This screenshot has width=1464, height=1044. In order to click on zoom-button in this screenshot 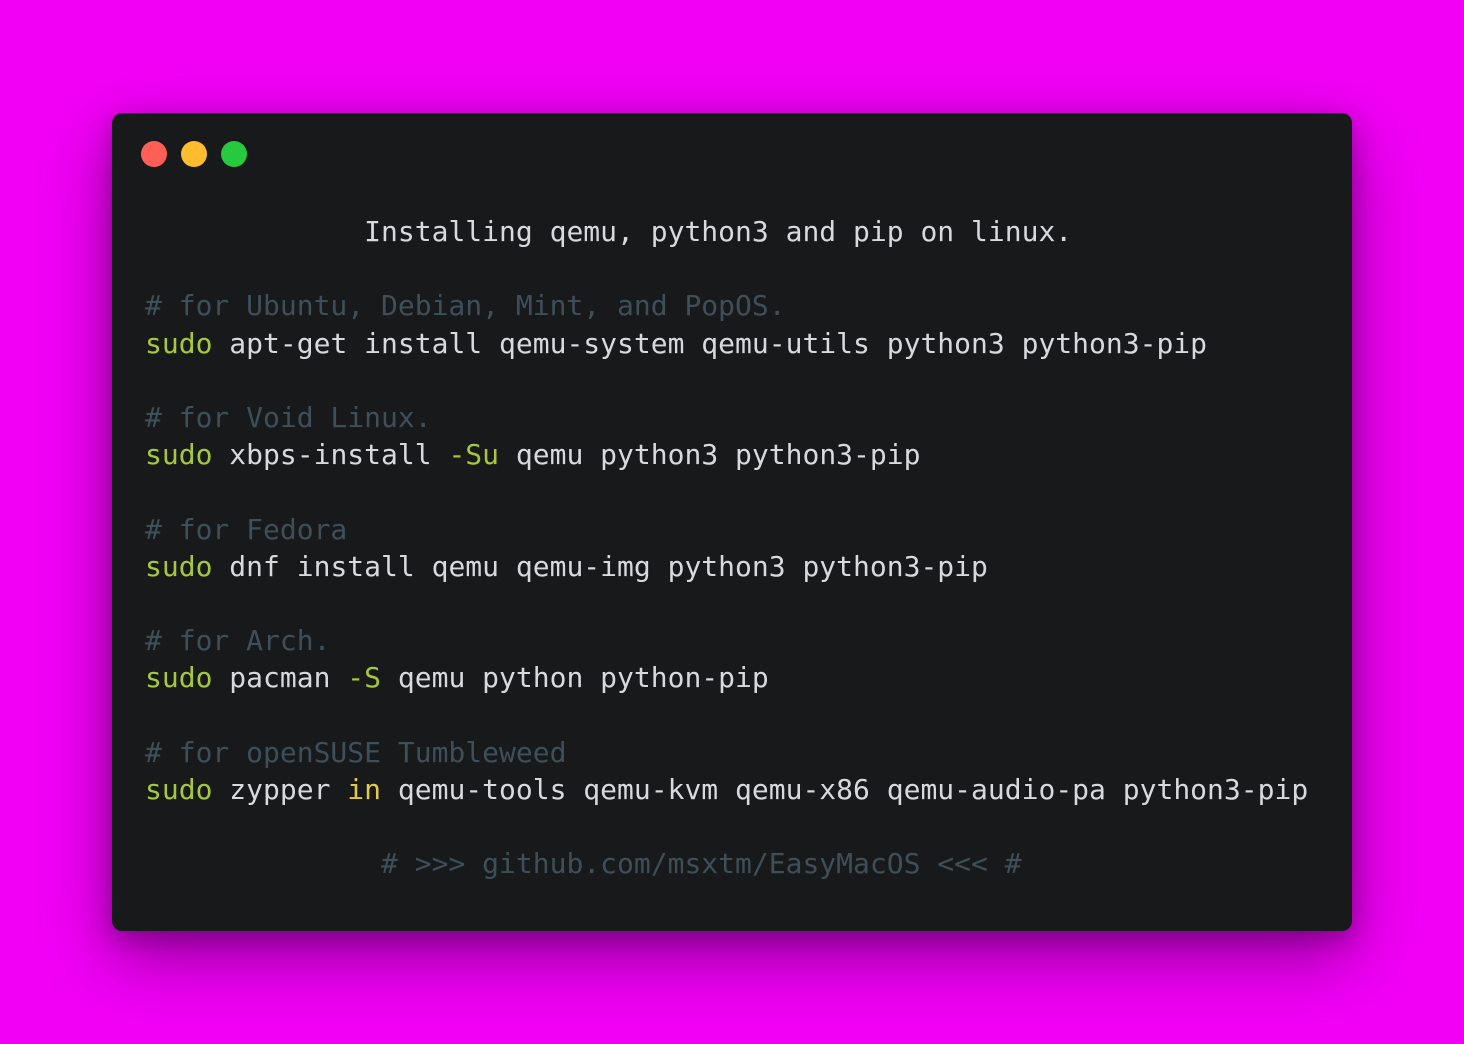, I will do `click(234, 154)`.